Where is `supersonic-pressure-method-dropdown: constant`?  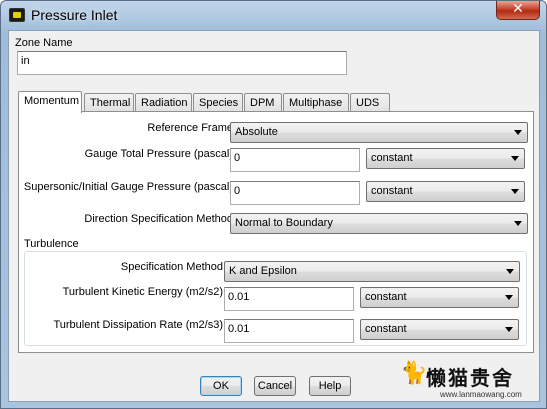
supersonic-pressure-method-dropdown: constant is located at coordinates (445, 191).